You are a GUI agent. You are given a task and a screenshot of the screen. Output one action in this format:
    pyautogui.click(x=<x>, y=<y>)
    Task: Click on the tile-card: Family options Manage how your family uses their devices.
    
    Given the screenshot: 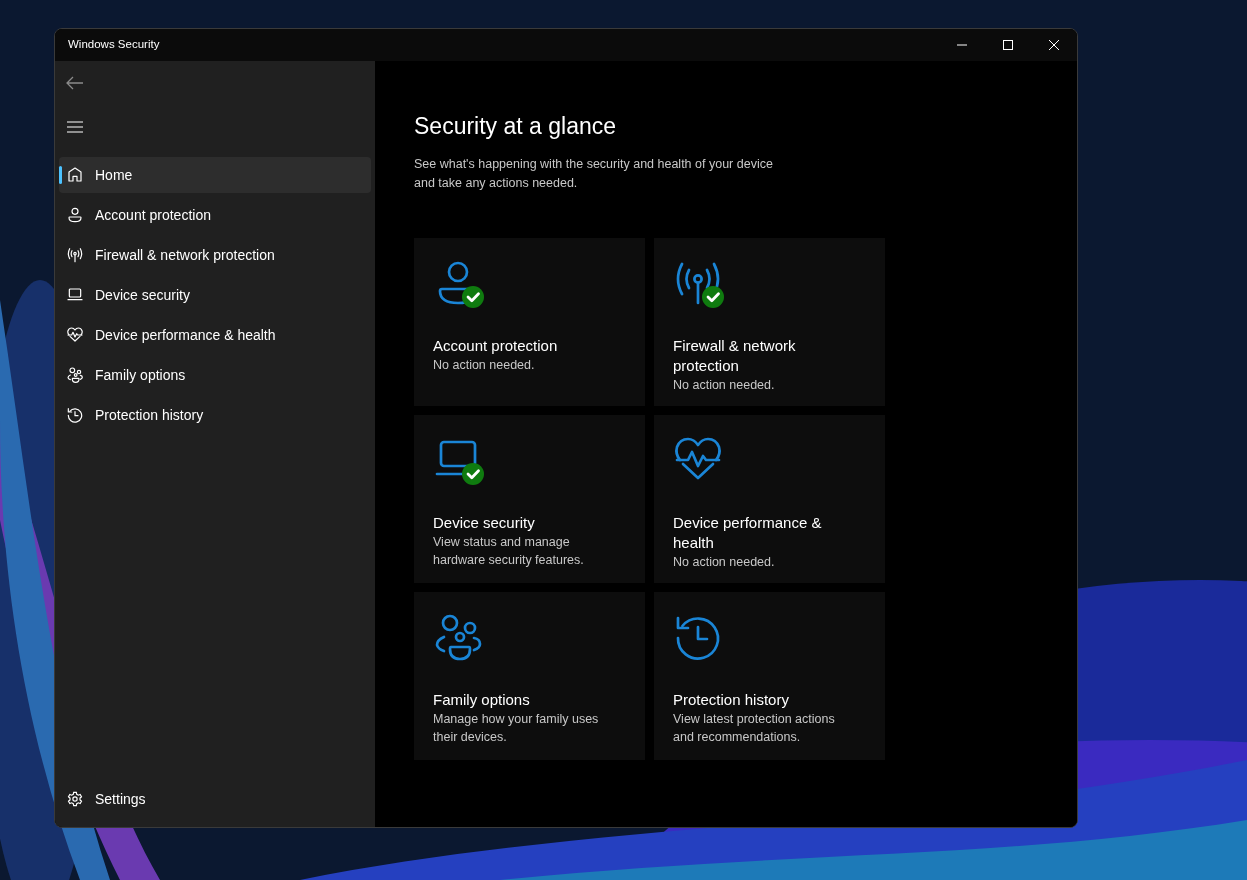 What is the action you would take?
    pyautogui.click(x=529, y=675)
    